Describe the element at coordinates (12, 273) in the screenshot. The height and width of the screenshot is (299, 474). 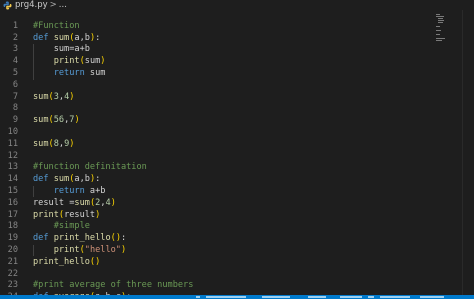
I see `line-number: 22` at that location.